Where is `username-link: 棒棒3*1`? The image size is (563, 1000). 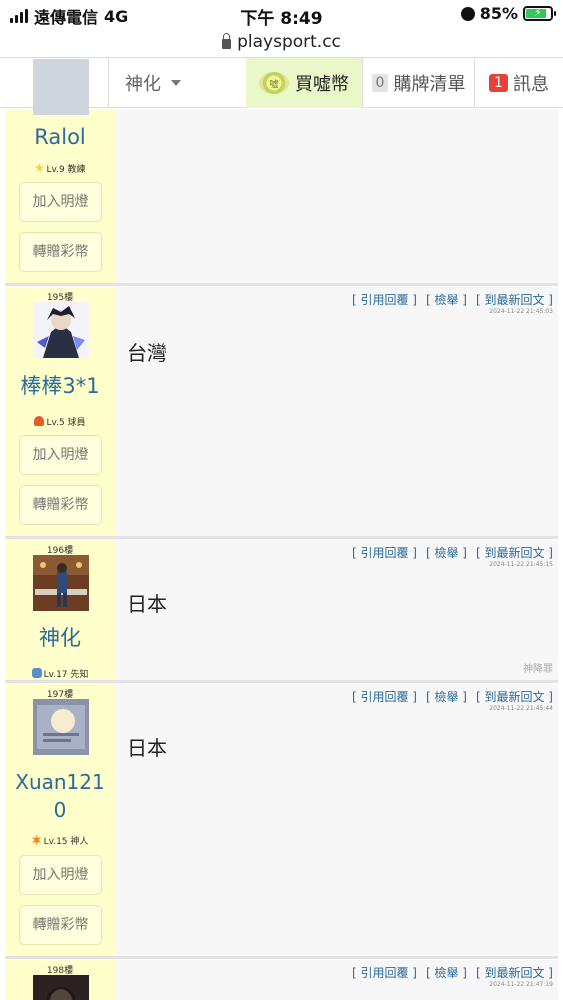 username-link: 棒棒3*1 is located at coordinates (60, 386).